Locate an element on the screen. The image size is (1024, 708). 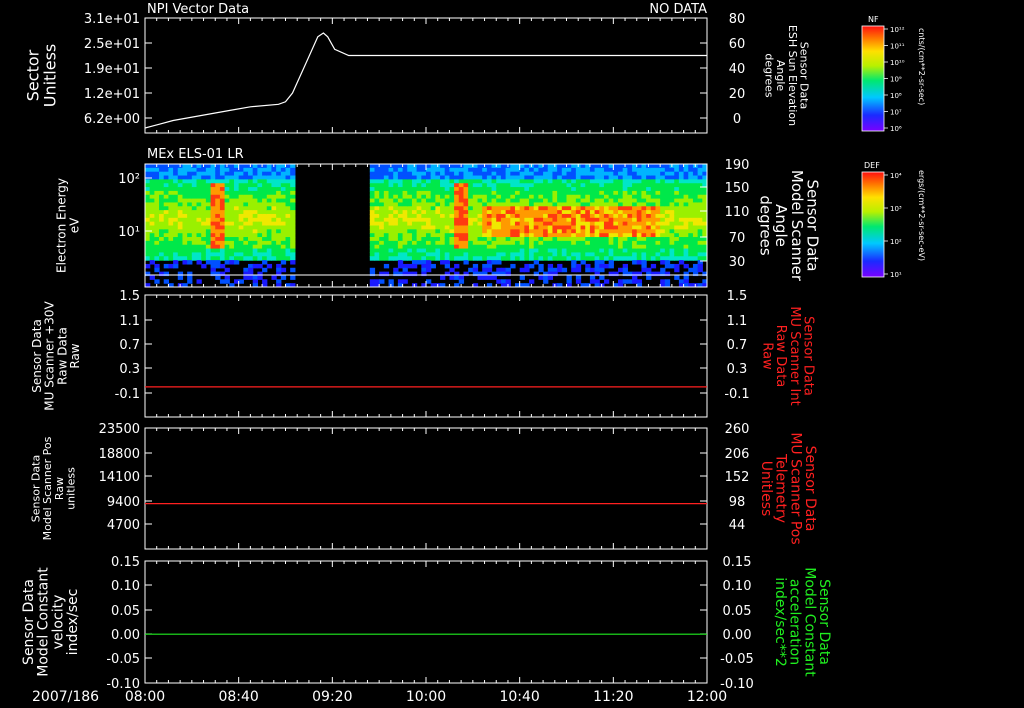
right-tick-label: 20 is located at coordinates (737, 94).